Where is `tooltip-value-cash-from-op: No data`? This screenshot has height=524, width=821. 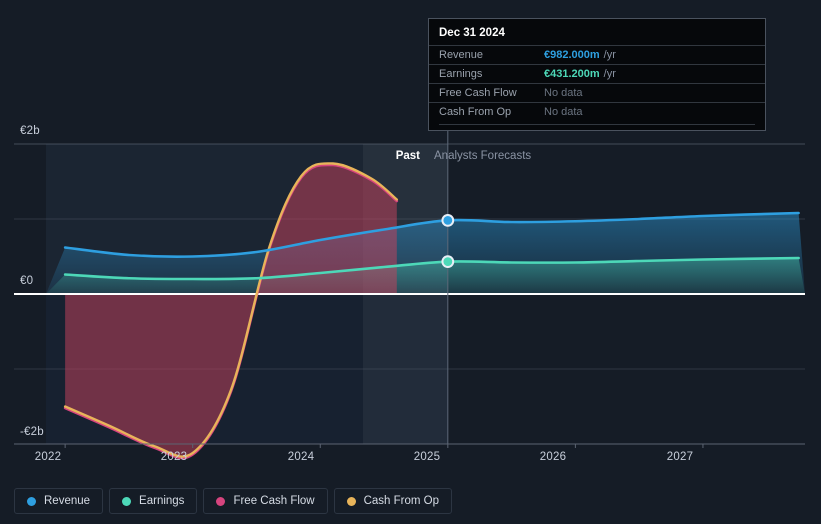
tooltip-value-cash-from-op: No data is located at coordinates (563, 112).